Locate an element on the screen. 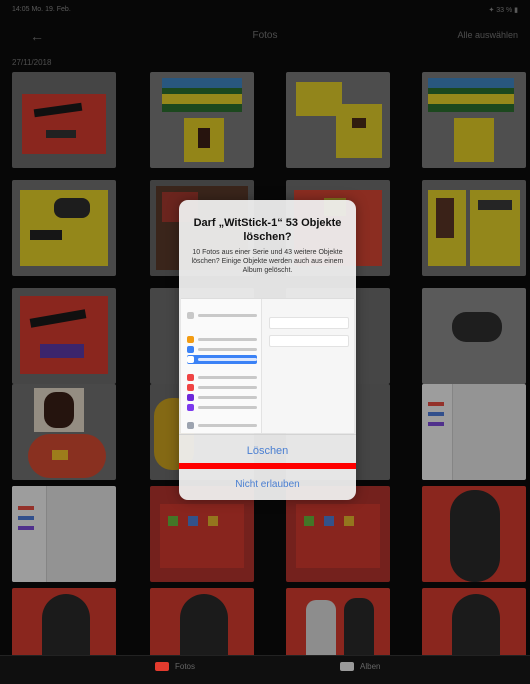 Image resolution: width=530 pixels, height=684 pixels. preview-detail-pane is located at coordinates (309, 335).